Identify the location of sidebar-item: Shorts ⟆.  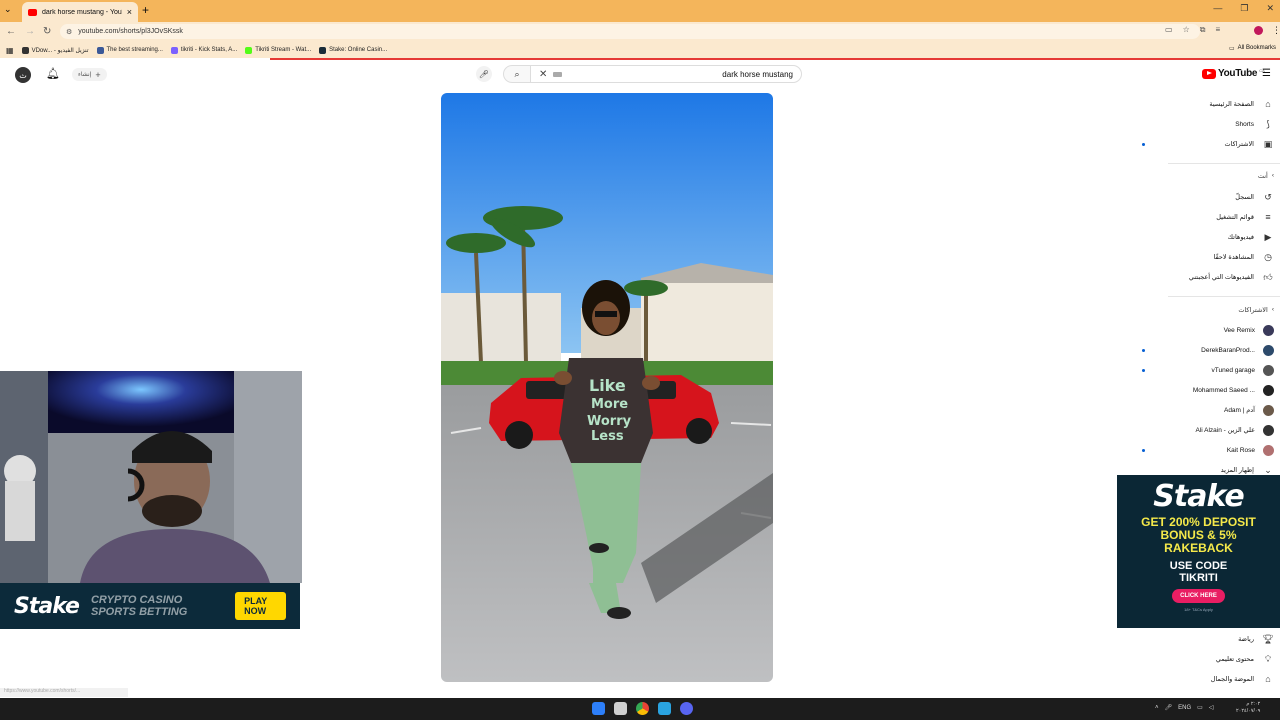
(1199, 124).